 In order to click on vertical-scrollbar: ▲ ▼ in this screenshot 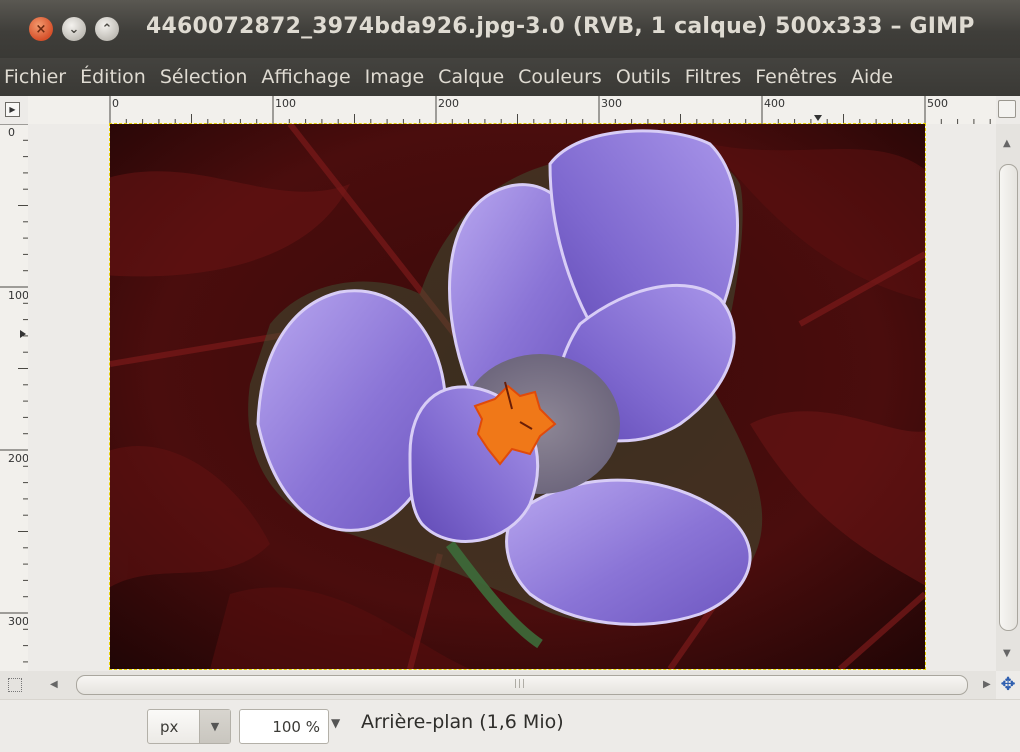, I will do `click(1008, 397)`.